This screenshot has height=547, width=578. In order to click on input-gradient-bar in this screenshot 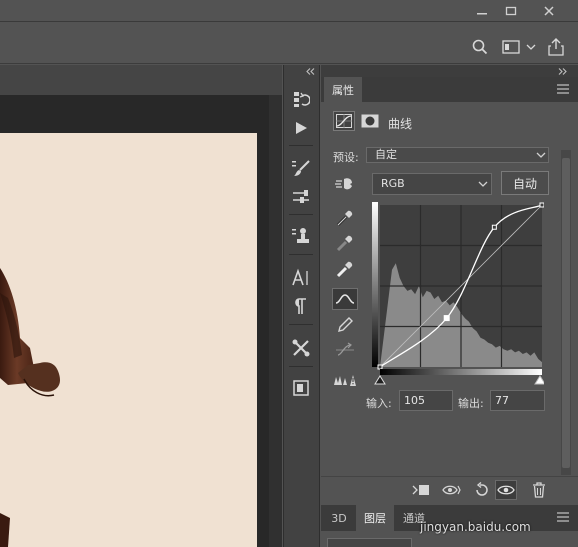, I will do `click(461, 372)`.